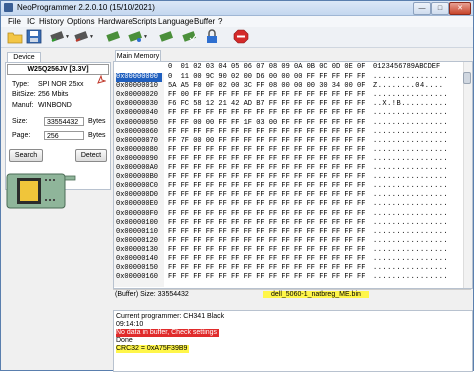  I want to click on size-field: 33554432, so click(64, 121).